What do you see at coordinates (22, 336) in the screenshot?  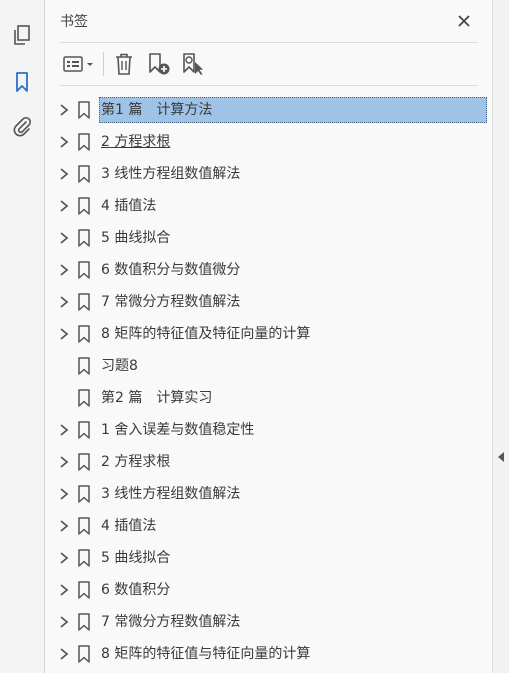 I see `left-toolbar` at bounding box center [22, 336].